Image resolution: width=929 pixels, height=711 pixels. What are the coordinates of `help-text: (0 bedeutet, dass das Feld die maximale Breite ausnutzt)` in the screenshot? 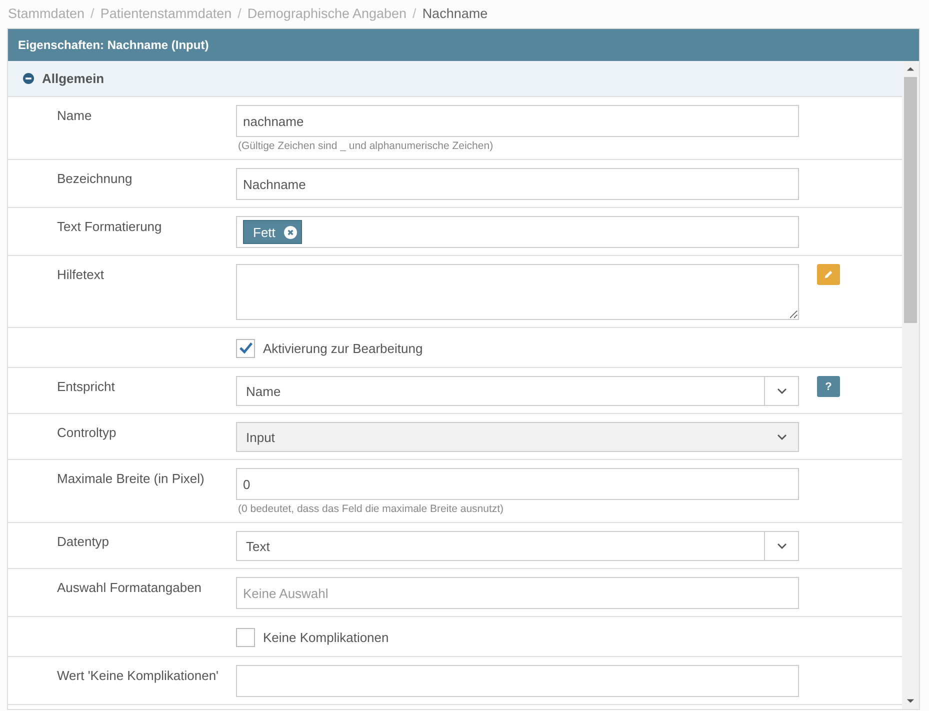 It's located at (371, 509).